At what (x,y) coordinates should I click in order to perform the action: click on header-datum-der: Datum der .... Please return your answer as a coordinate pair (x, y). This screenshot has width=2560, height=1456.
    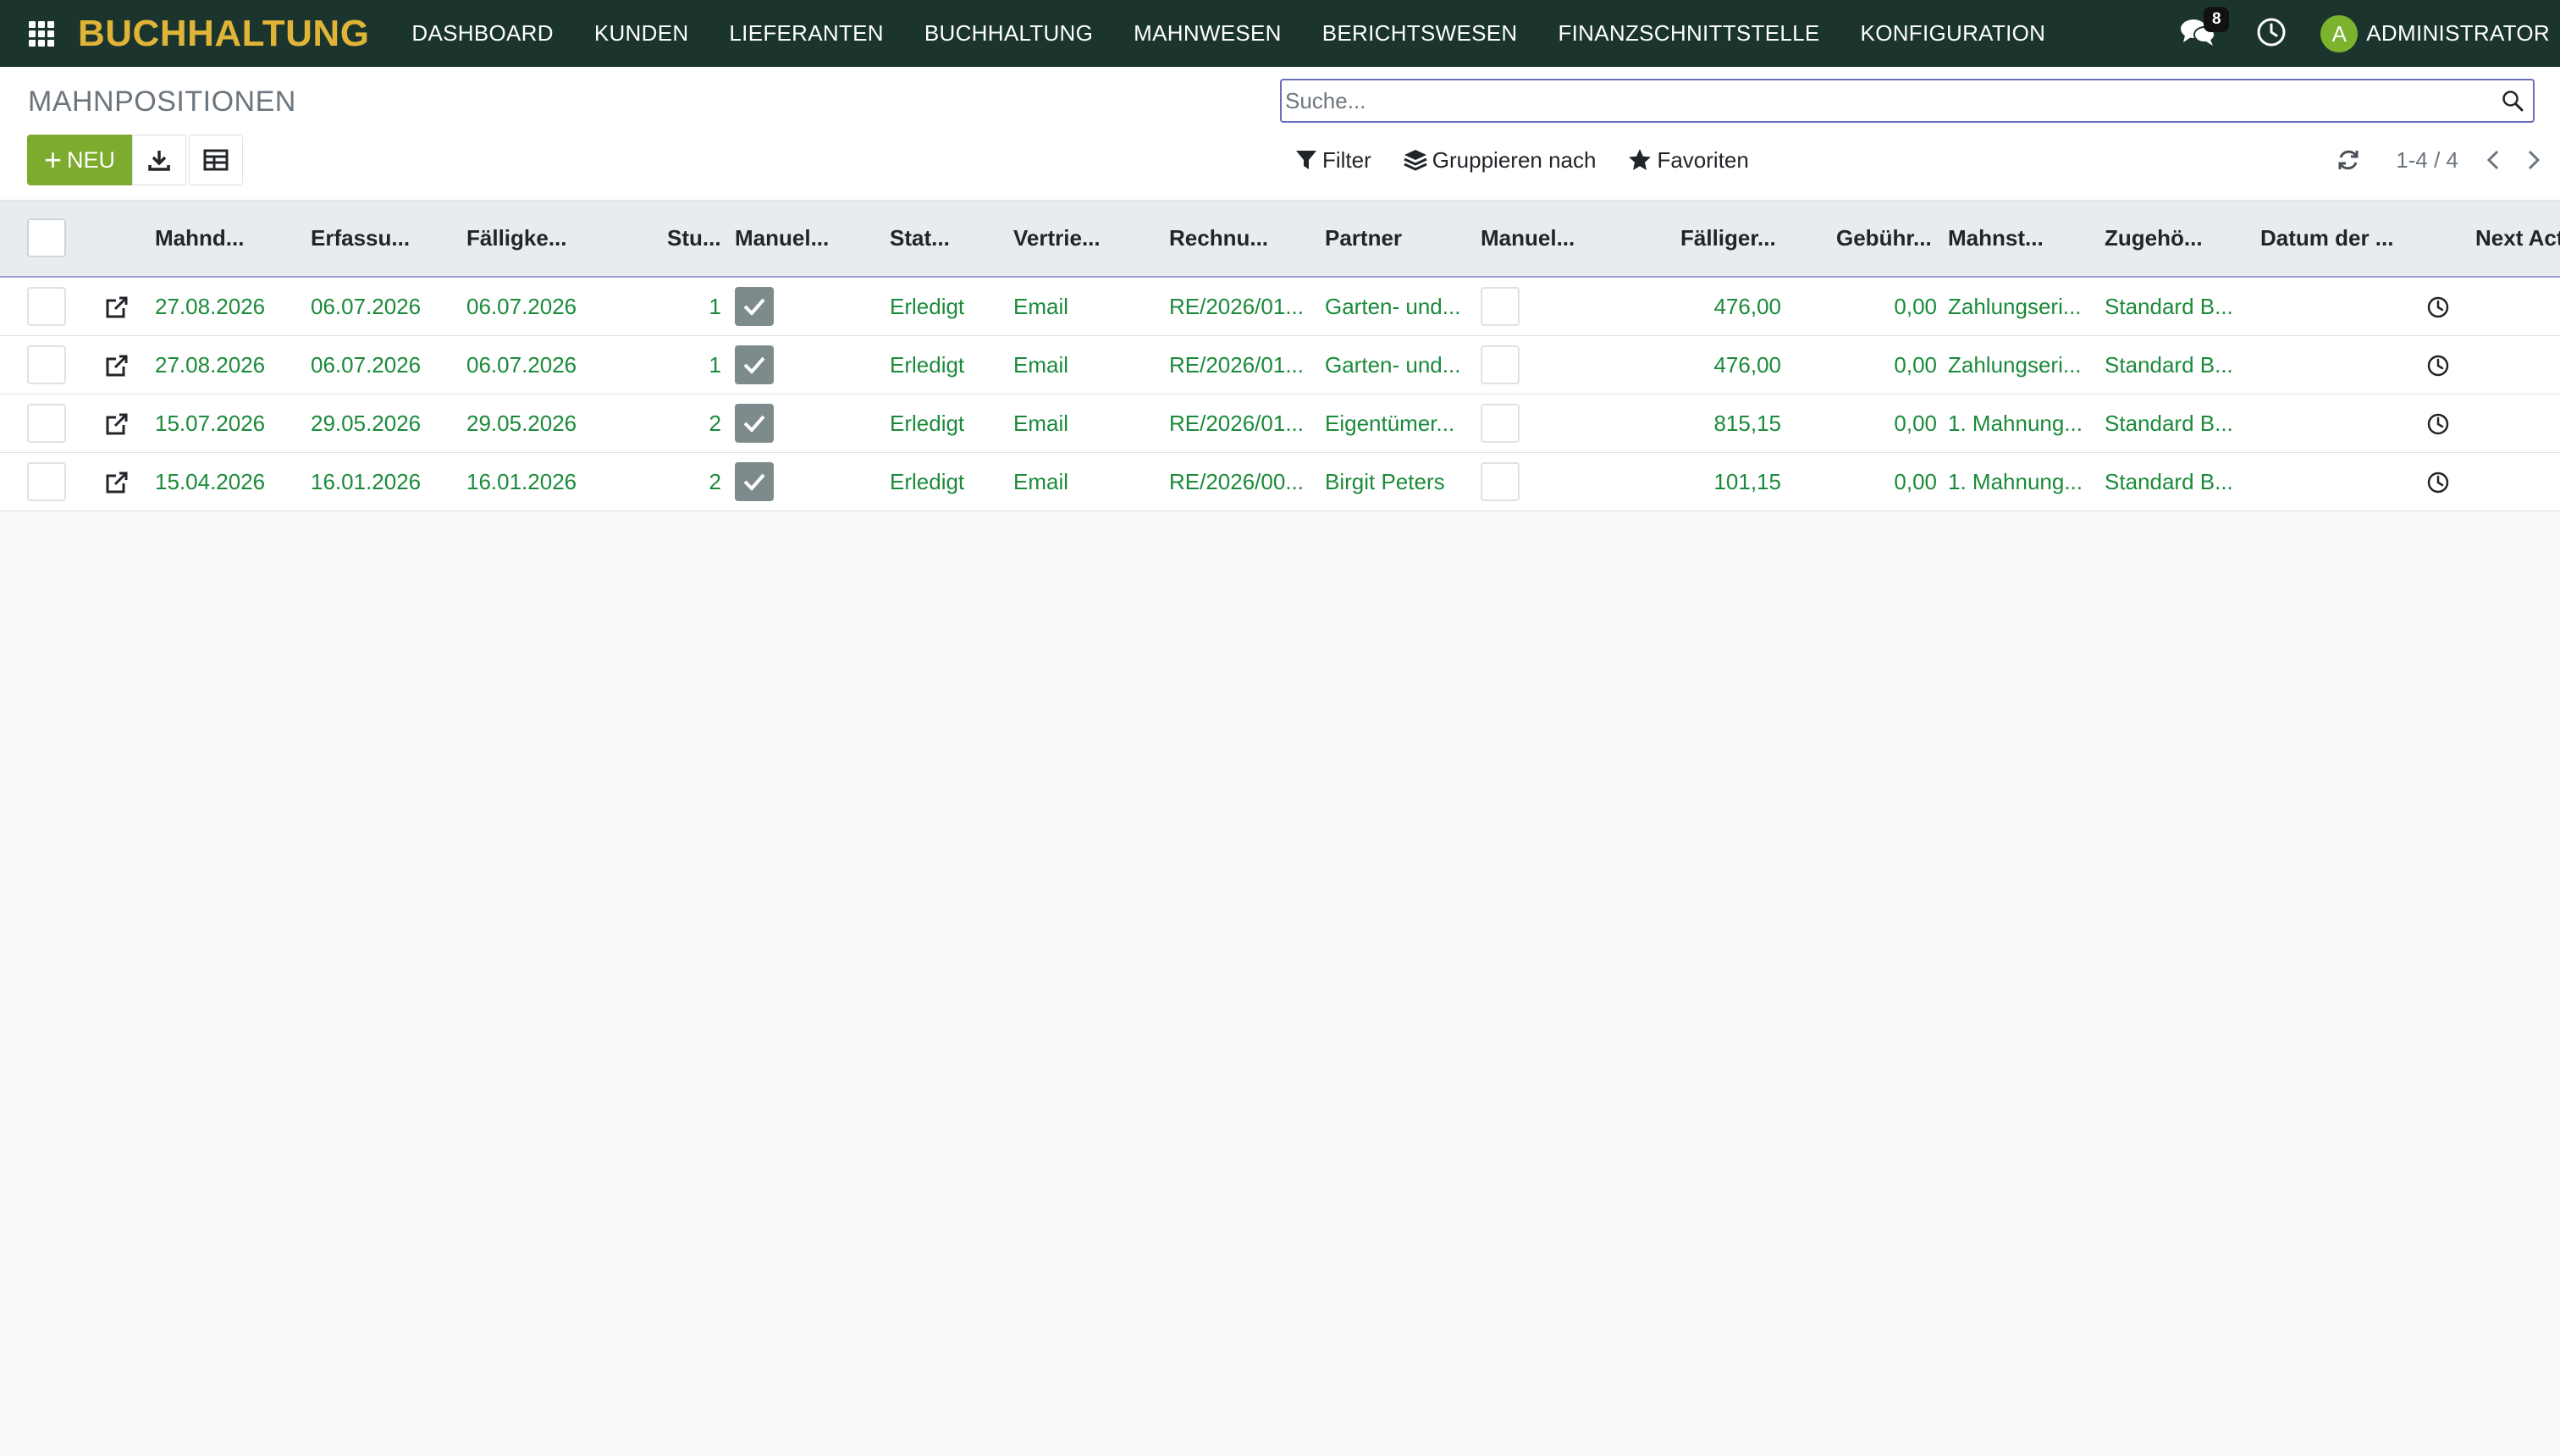
    Looking at the image, I should click on (2326, 239).